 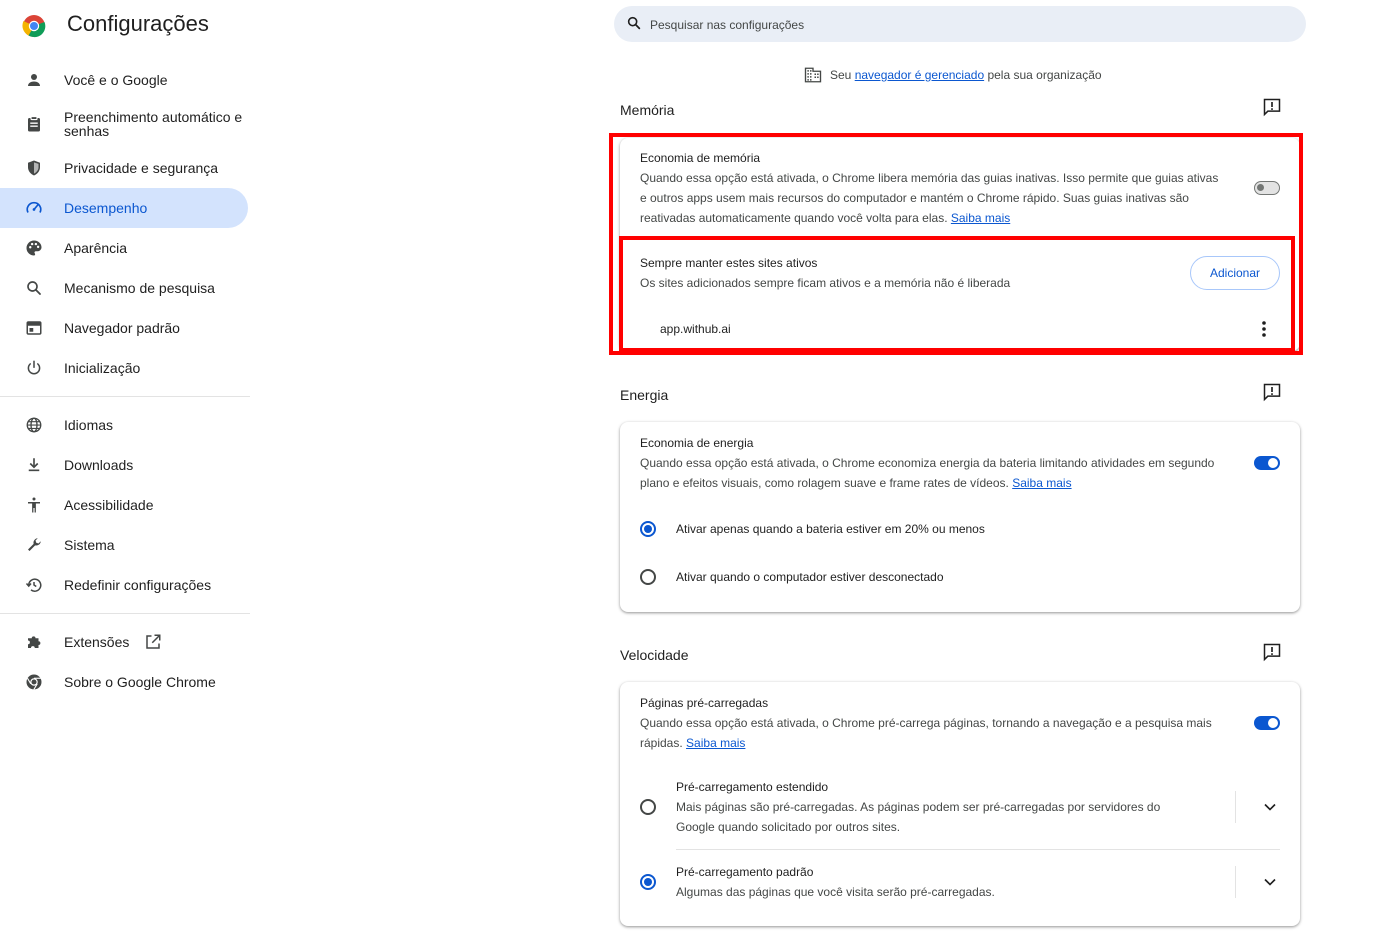 What do you see at coordinates (125, 545) in the screenshot?
I see `sidebar-item-system: Sistema` at bounding box center [125, 545].